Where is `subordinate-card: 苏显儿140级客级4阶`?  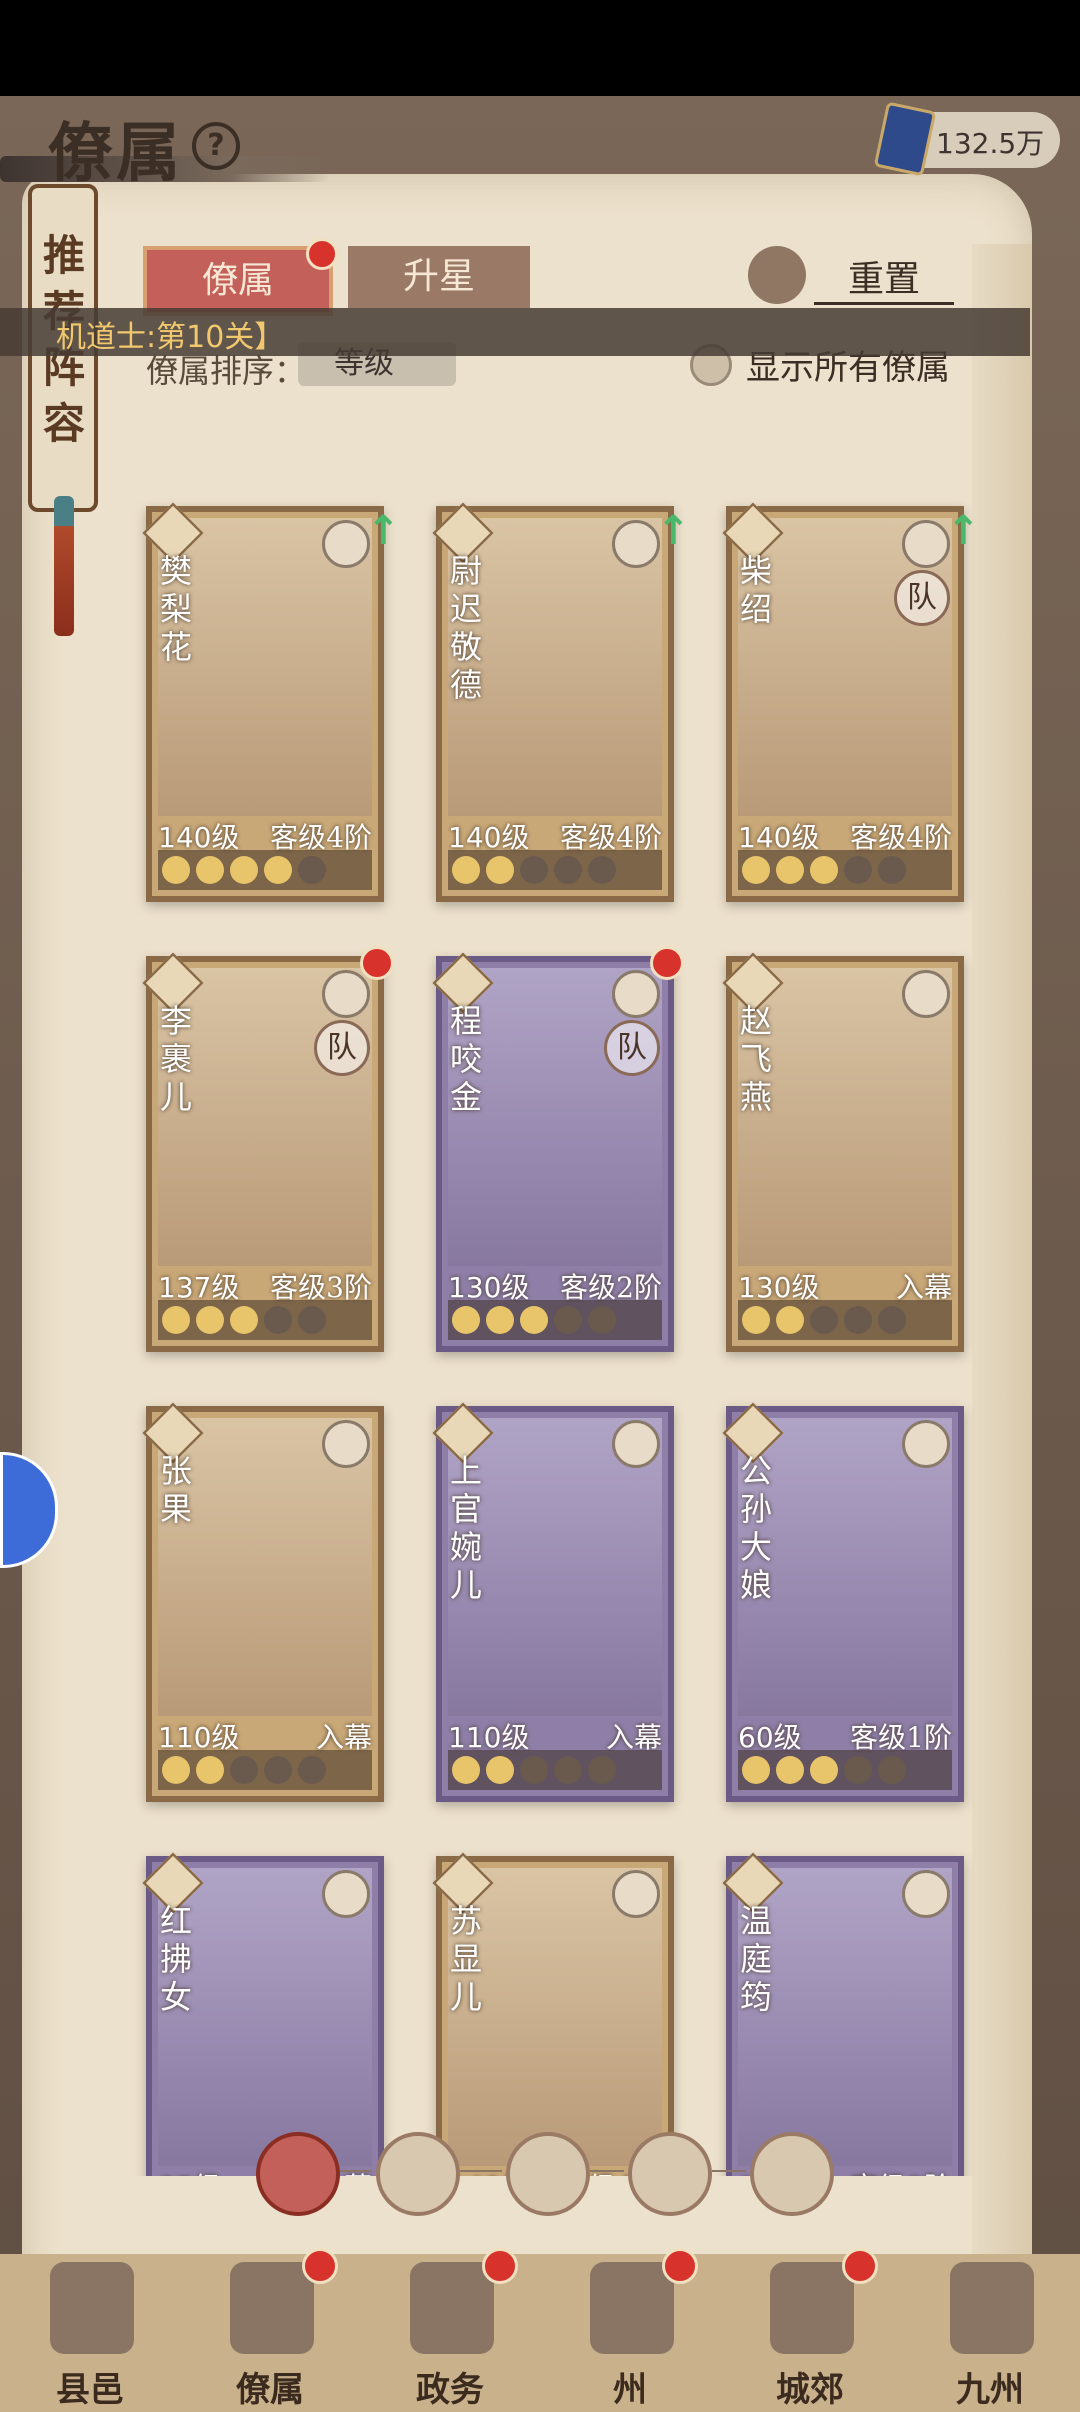 subordinate-card: 苏显儿140级客级4阶 is located at coordinates (553, 2014).